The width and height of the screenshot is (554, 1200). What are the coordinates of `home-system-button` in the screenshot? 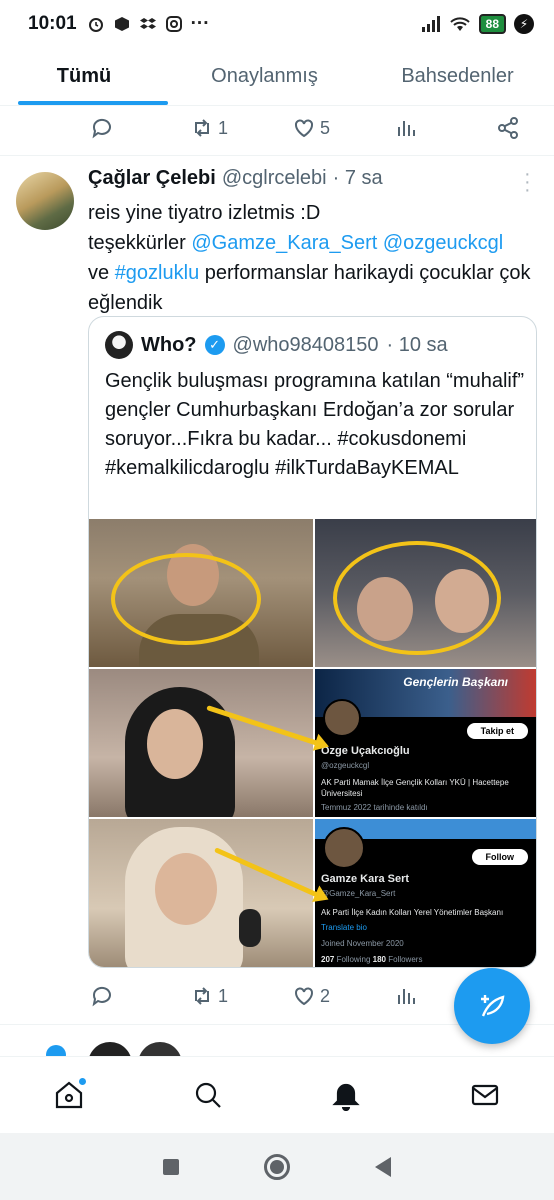 It's located at (276, 1166).